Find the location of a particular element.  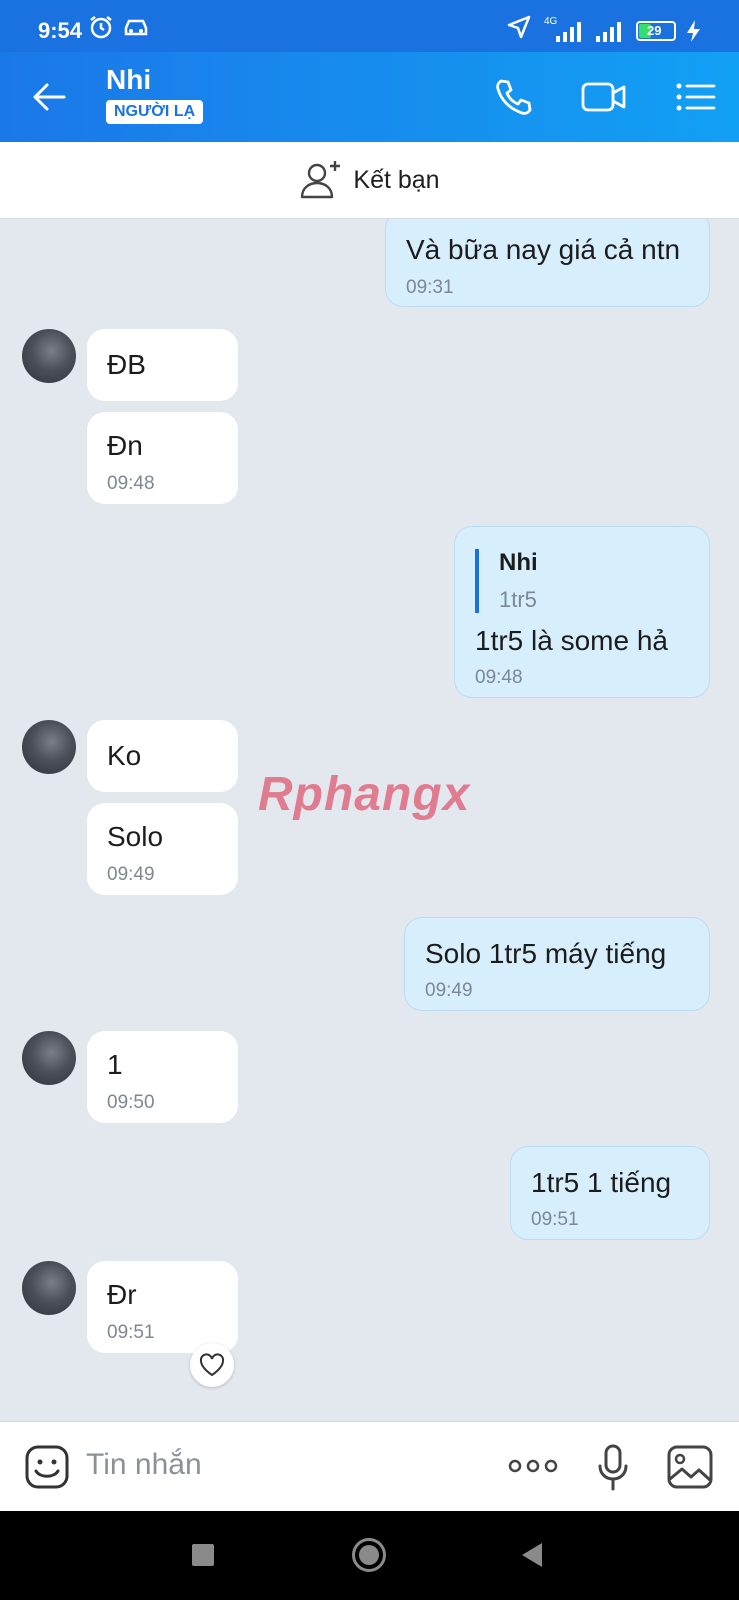

charging-icon is located at coordinates (693, 31).